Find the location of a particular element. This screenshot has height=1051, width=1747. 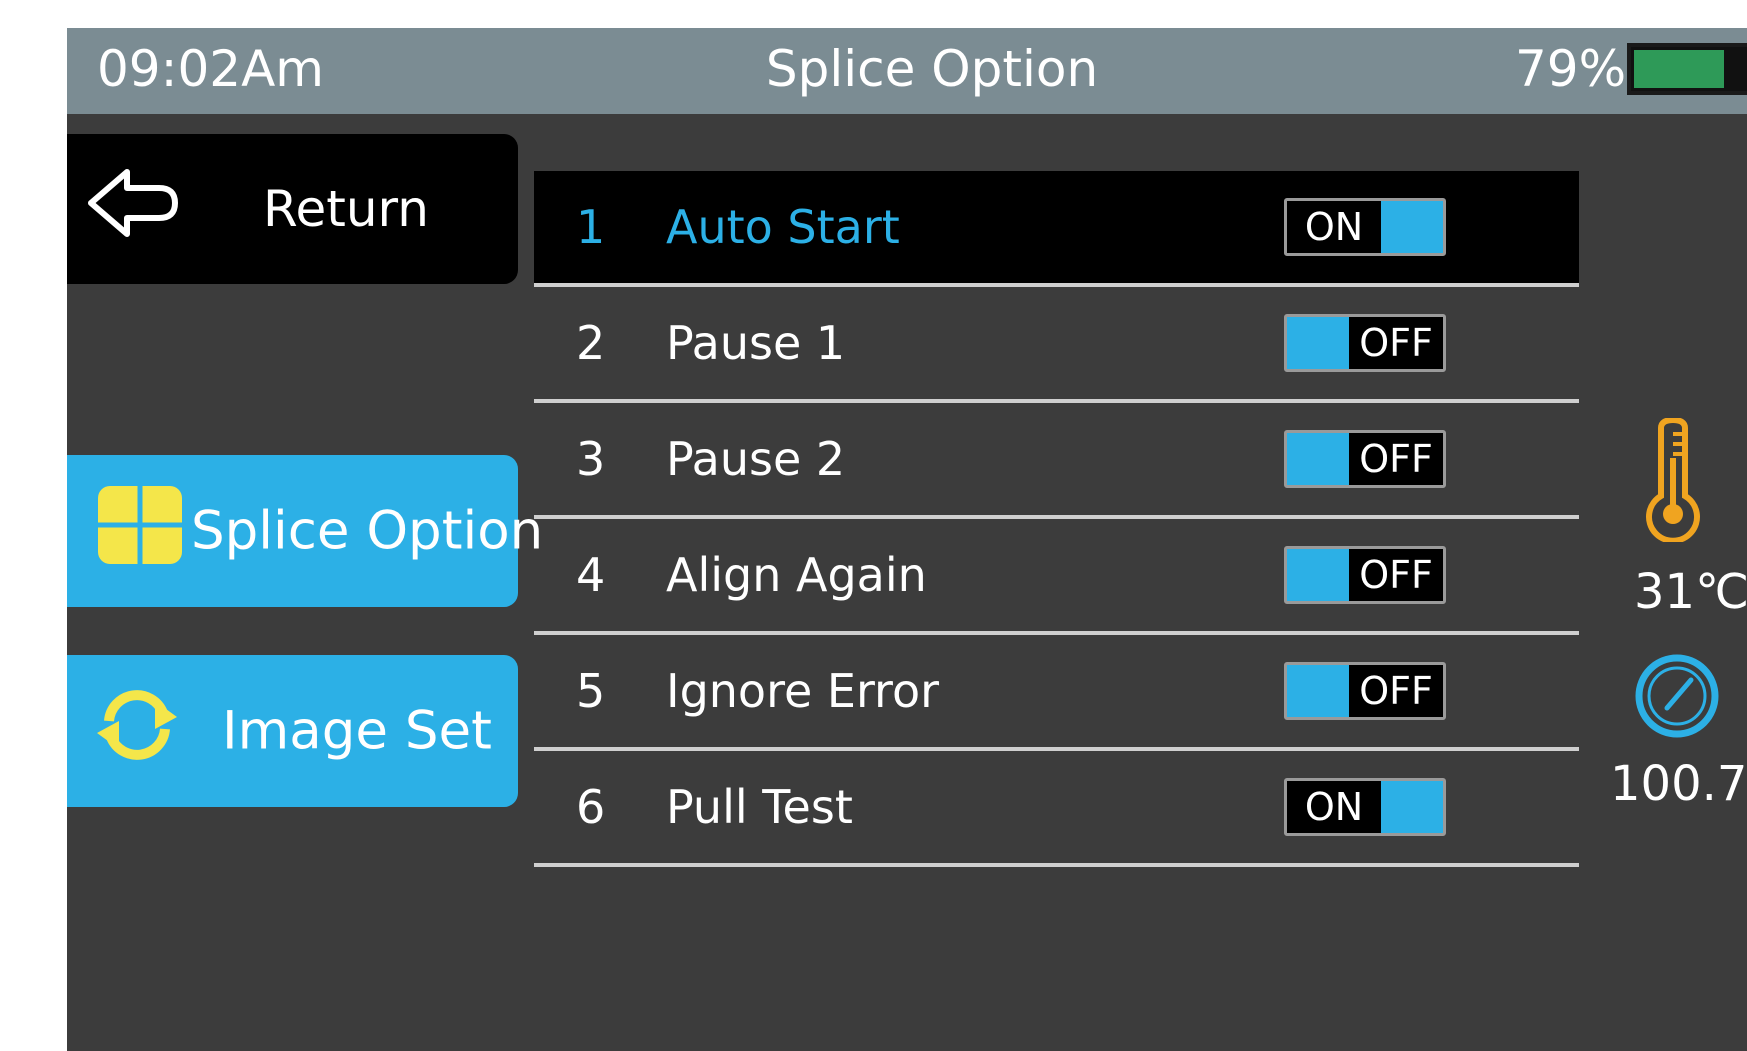

page-title: Splice Option is located at coordinates (932, 69).